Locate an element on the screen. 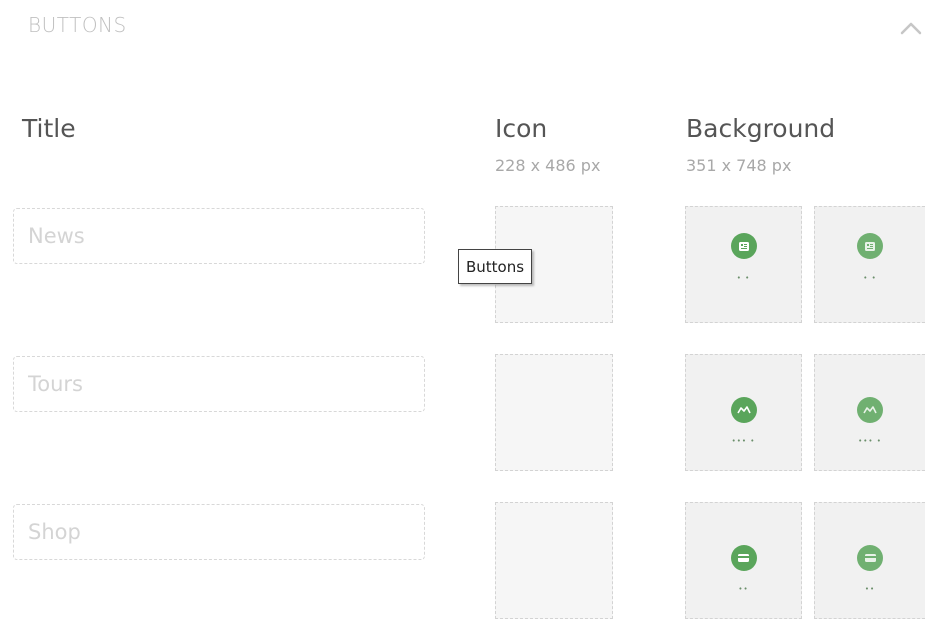  icon-upload-slot-shop is located at coordinates (554, 560).